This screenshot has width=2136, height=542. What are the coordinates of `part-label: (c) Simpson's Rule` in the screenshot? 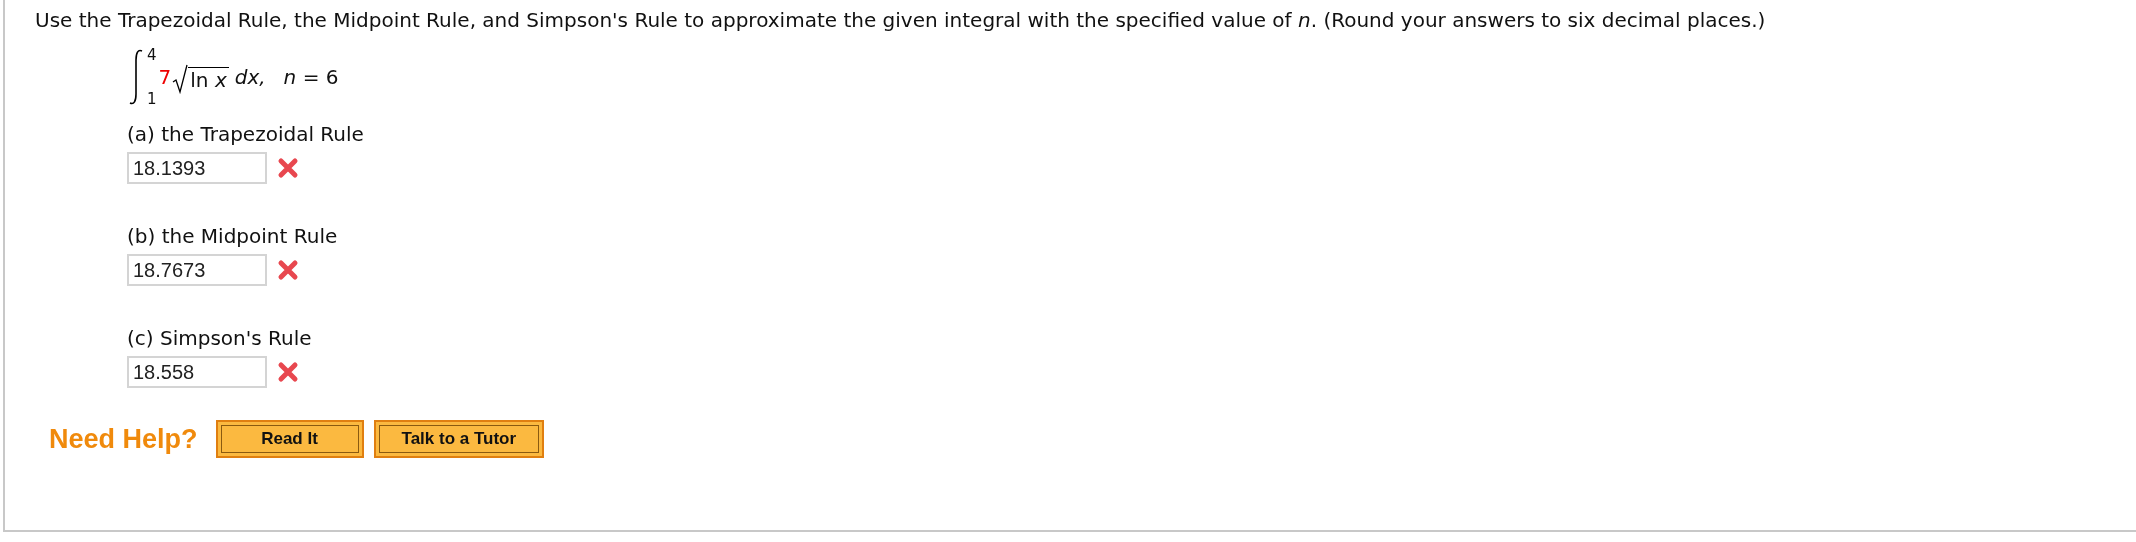 It's located at (220, 338).